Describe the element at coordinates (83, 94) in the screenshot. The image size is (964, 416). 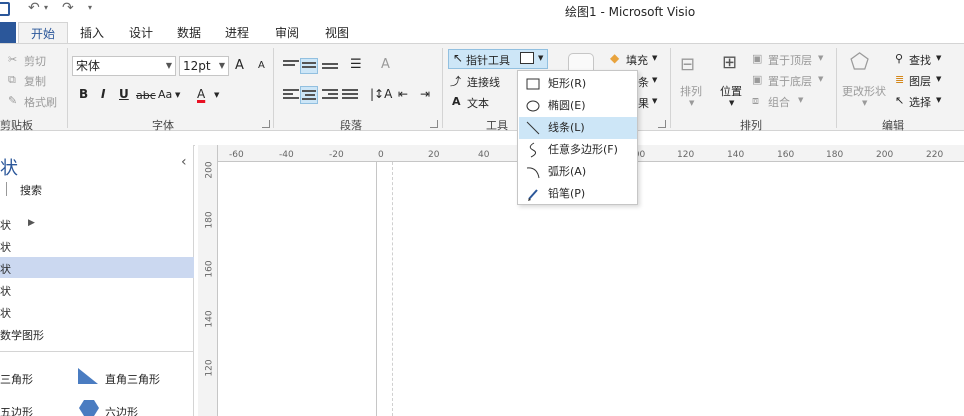
I see `bold-button: B` at that location.